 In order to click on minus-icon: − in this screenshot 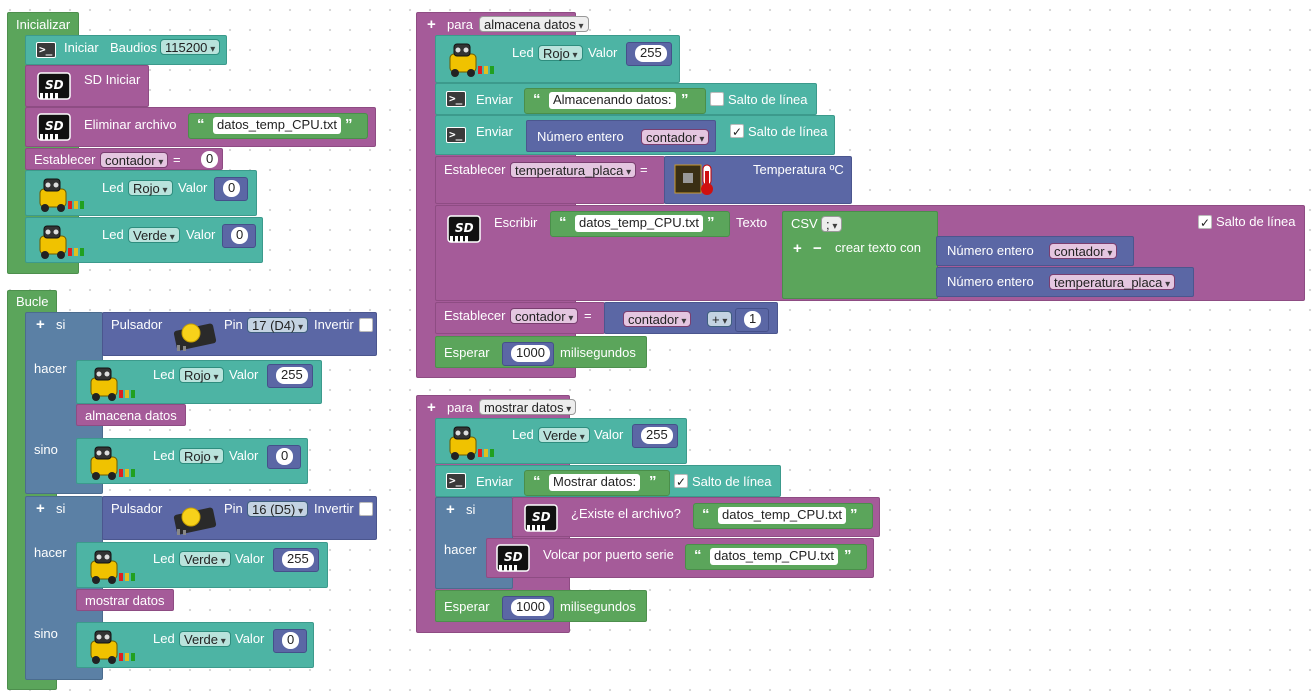, I will do `click(817, 248)`.